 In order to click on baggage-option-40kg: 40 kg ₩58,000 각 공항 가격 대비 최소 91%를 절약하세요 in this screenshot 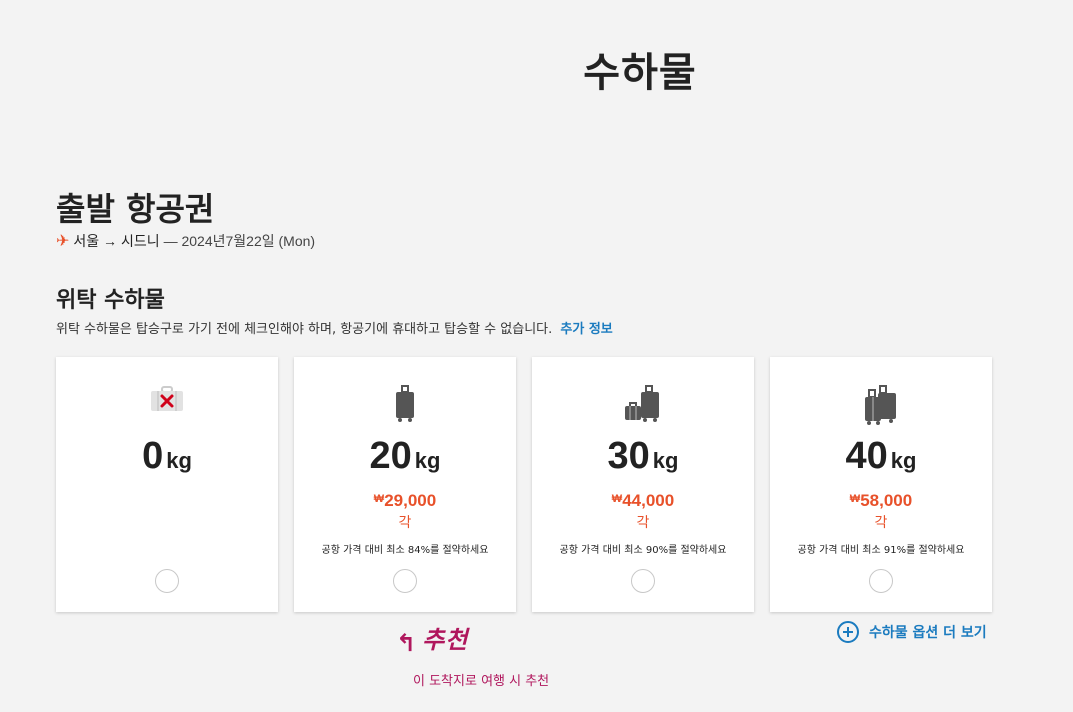, I will do `click(881, 484)`.